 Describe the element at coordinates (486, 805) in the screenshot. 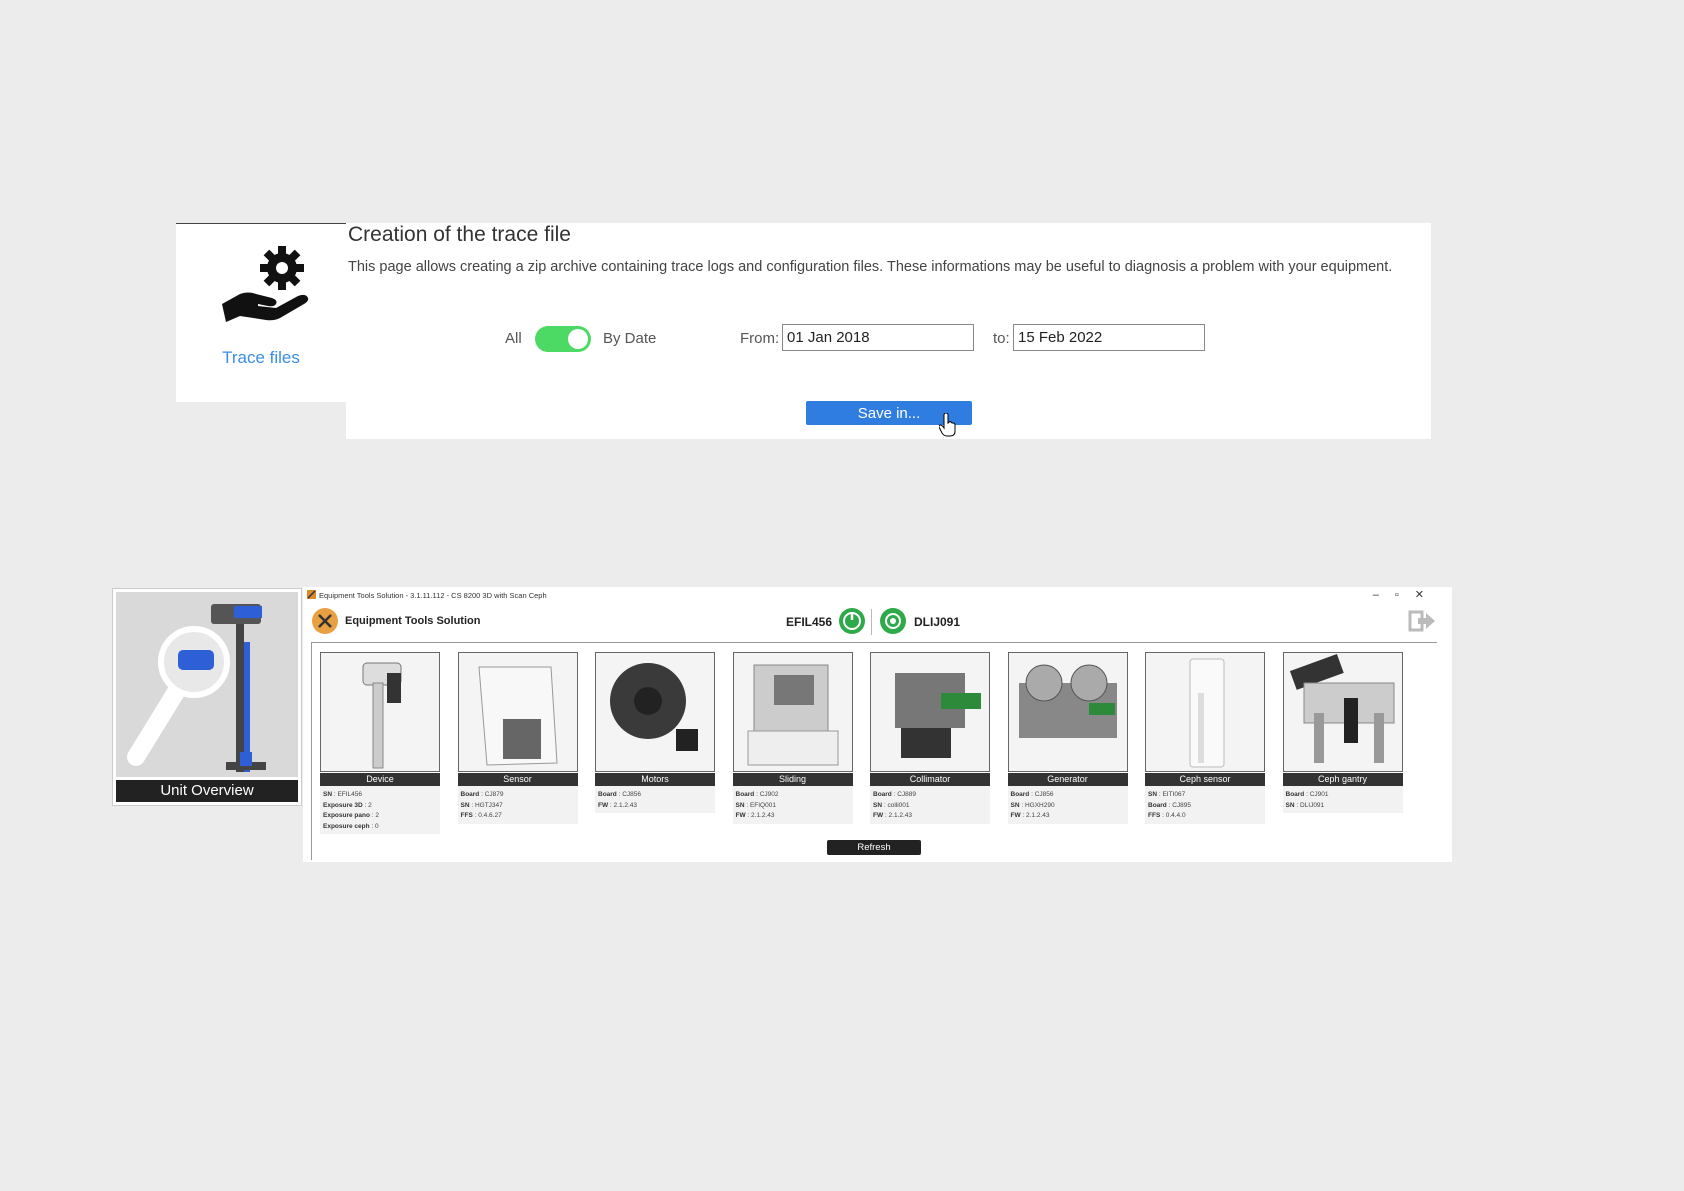

I see `component-info-value: : HGTJ347` at that location.